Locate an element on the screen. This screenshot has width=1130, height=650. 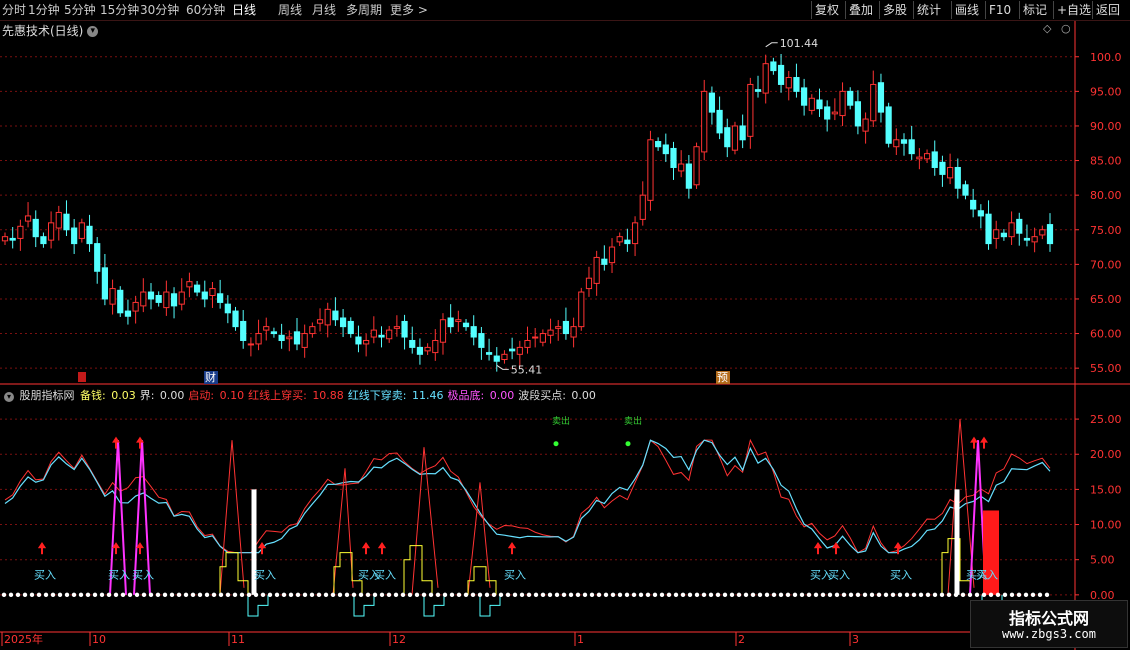
settings-circle-icon: ○ is located at coordinates (1066, 28).